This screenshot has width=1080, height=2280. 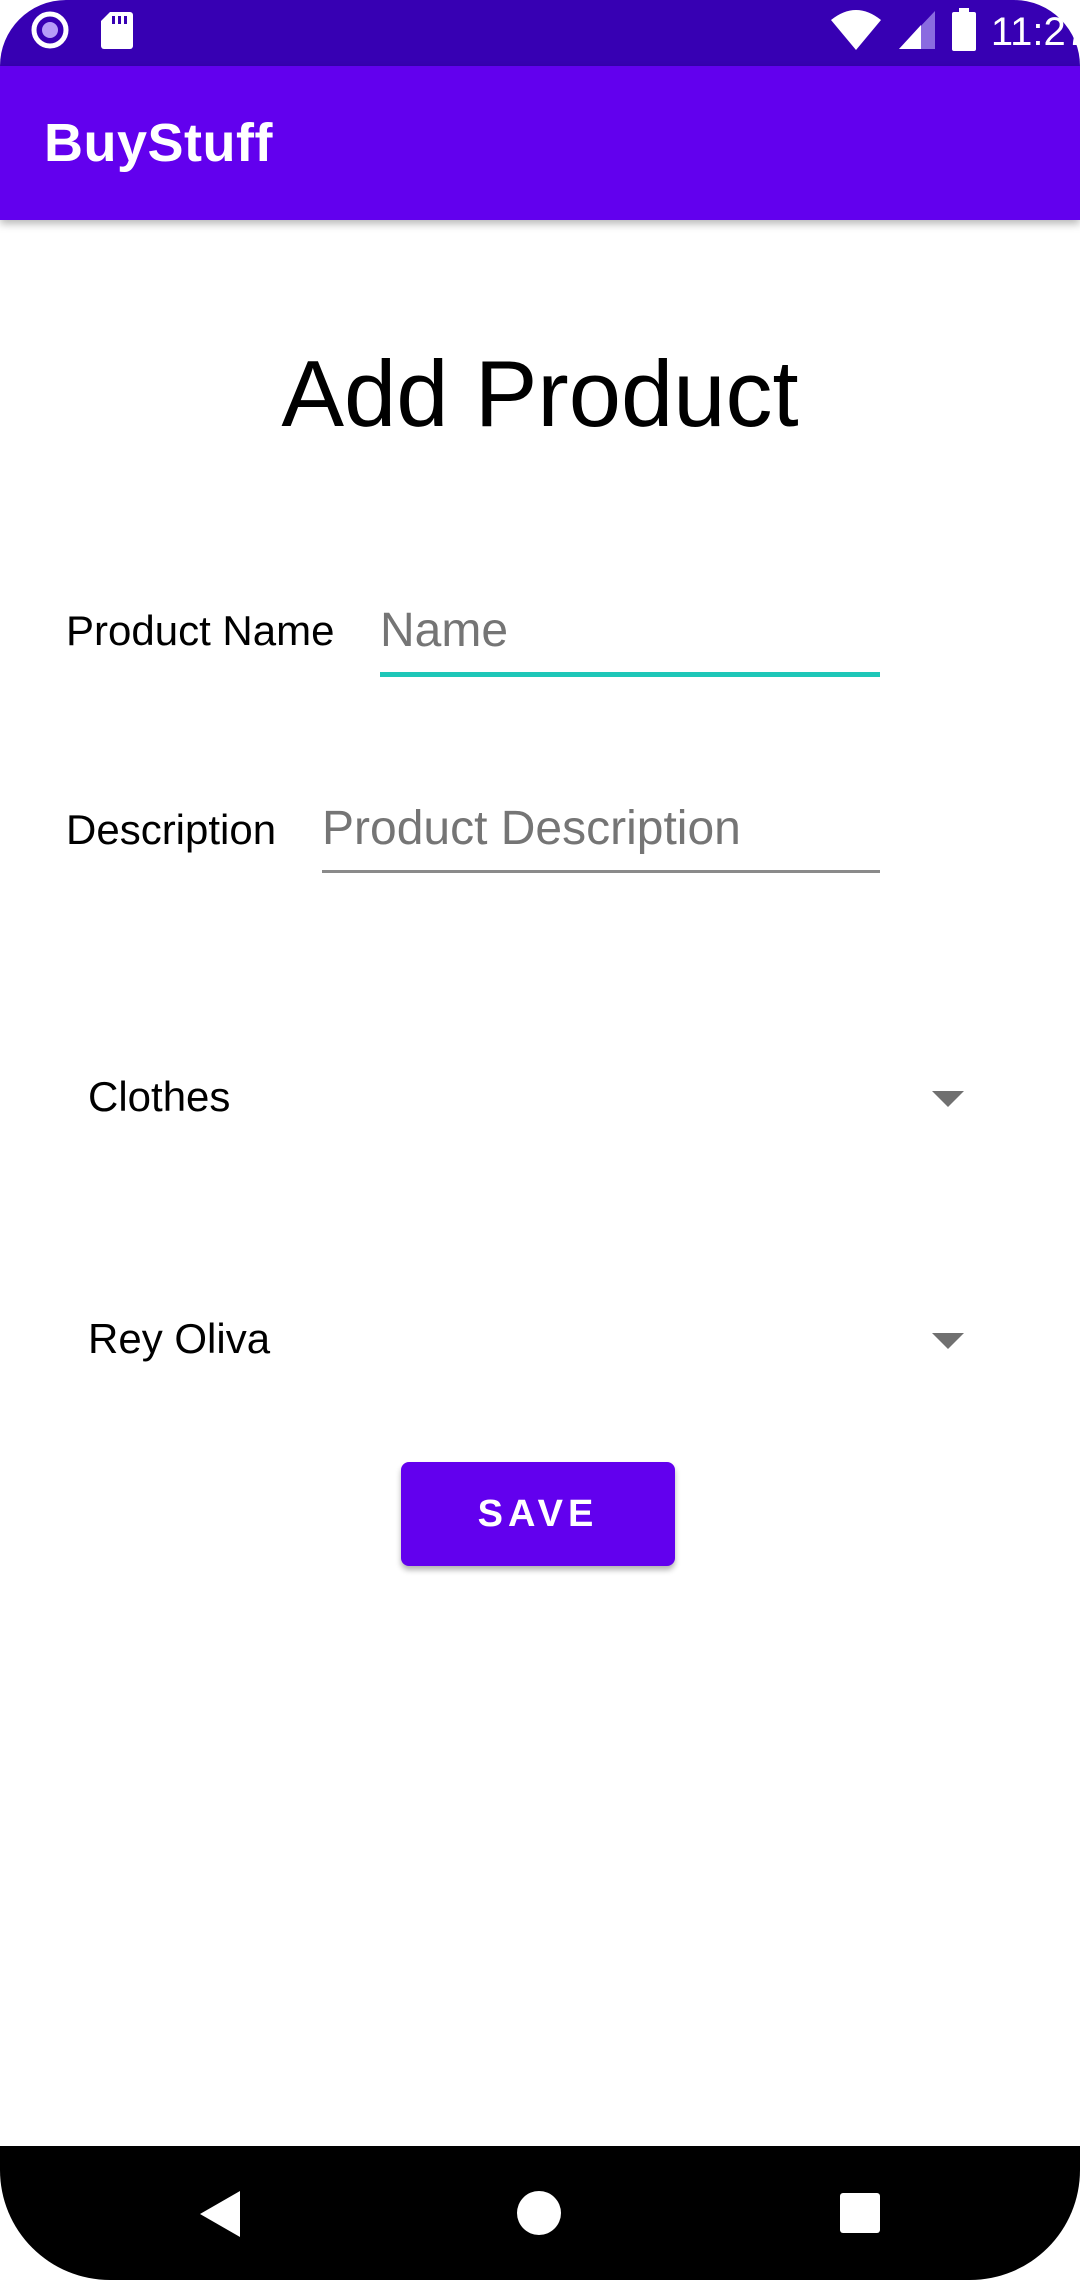 What do you see at coordinates (917, 32) in the screenshot?
I see `cell-signal-icon` at bounding box center [917, 32].